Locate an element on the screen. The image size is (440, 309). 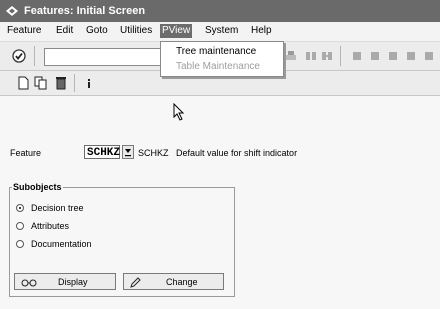
find-icon is located at coordinates (311, 56).